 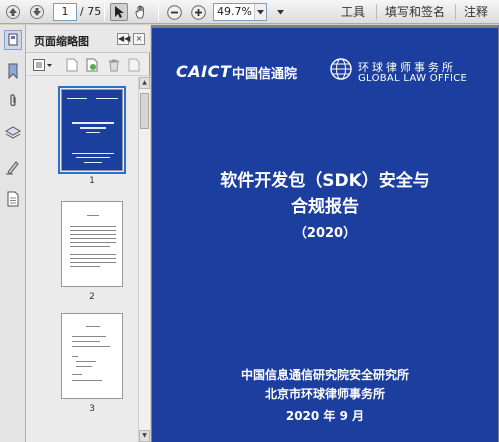 I want to click on delete-page-button, so click(x=114, y=65).